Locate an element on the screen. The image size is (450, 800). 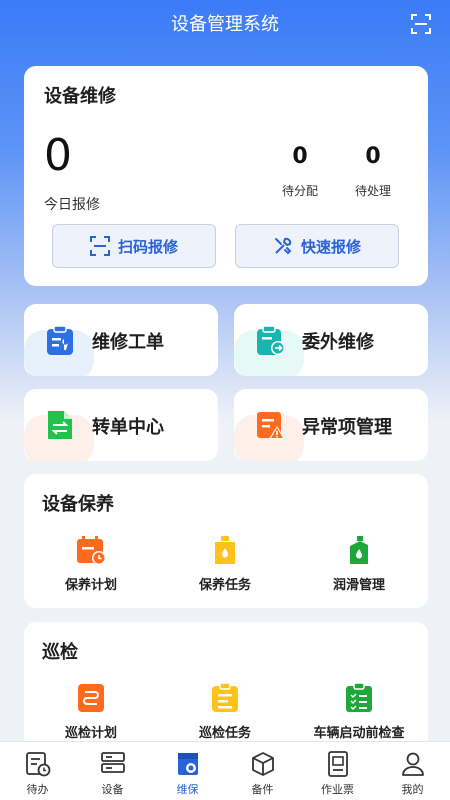
nav-label: 作业票 is located at coordinates (337, 789).